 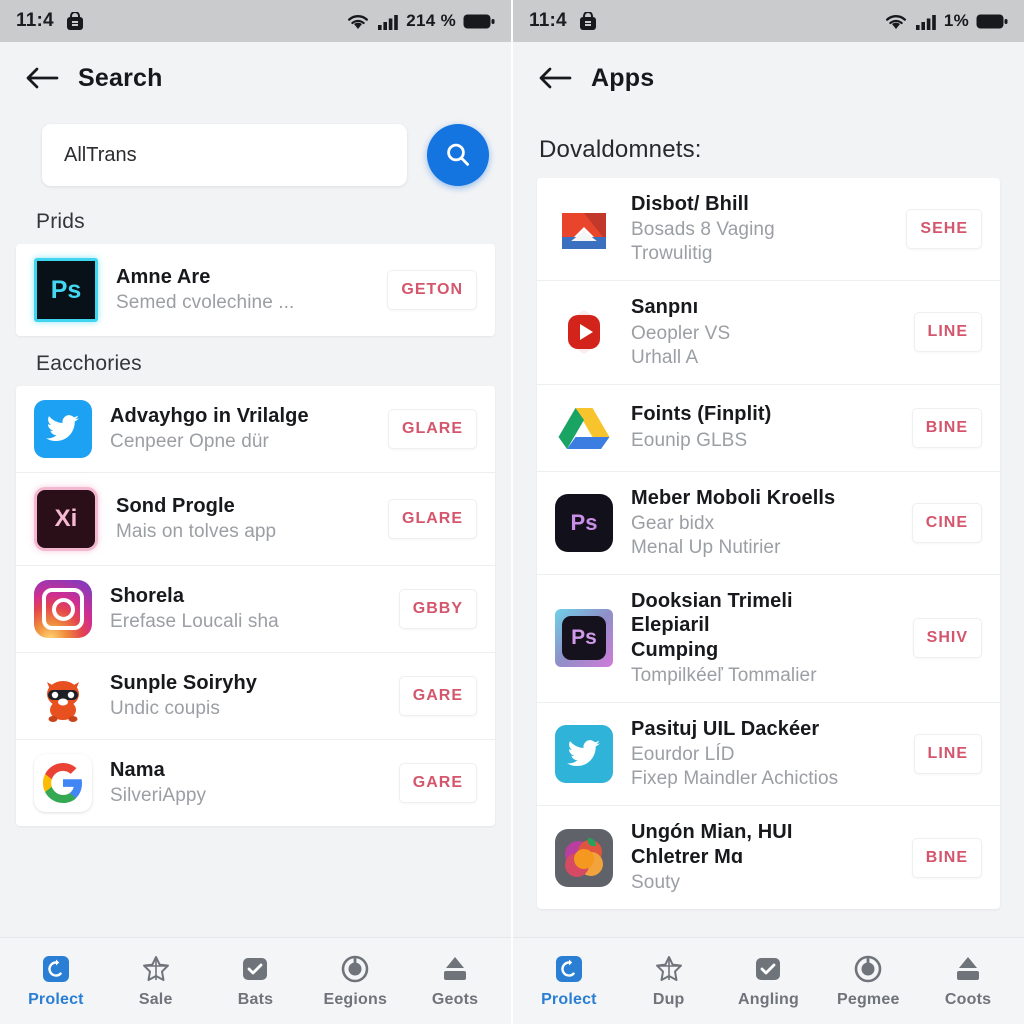 I want to click on list-item-meta: Advayhgo in Vrilalge Cenpeer Opne dür, so click(x=240, y=429).